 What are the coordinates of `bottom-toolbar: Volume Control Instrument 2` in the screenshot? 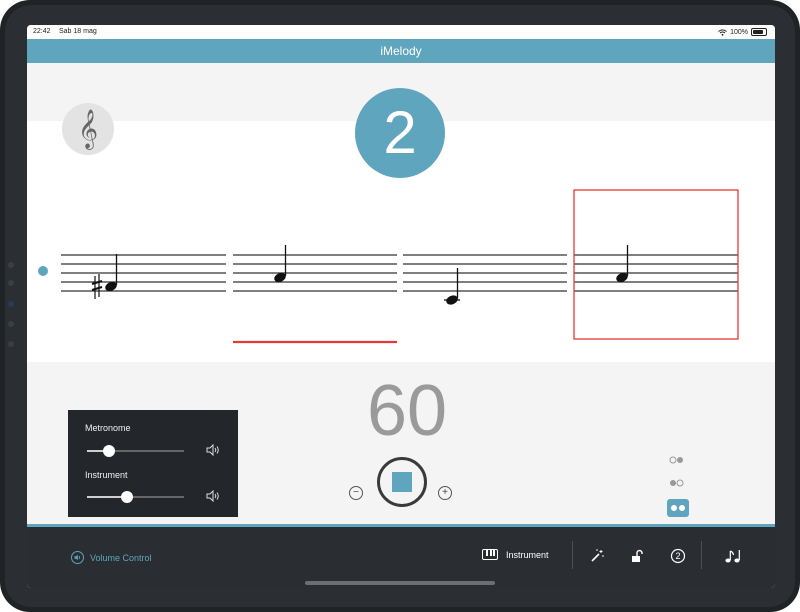 It's located at (401, 557).